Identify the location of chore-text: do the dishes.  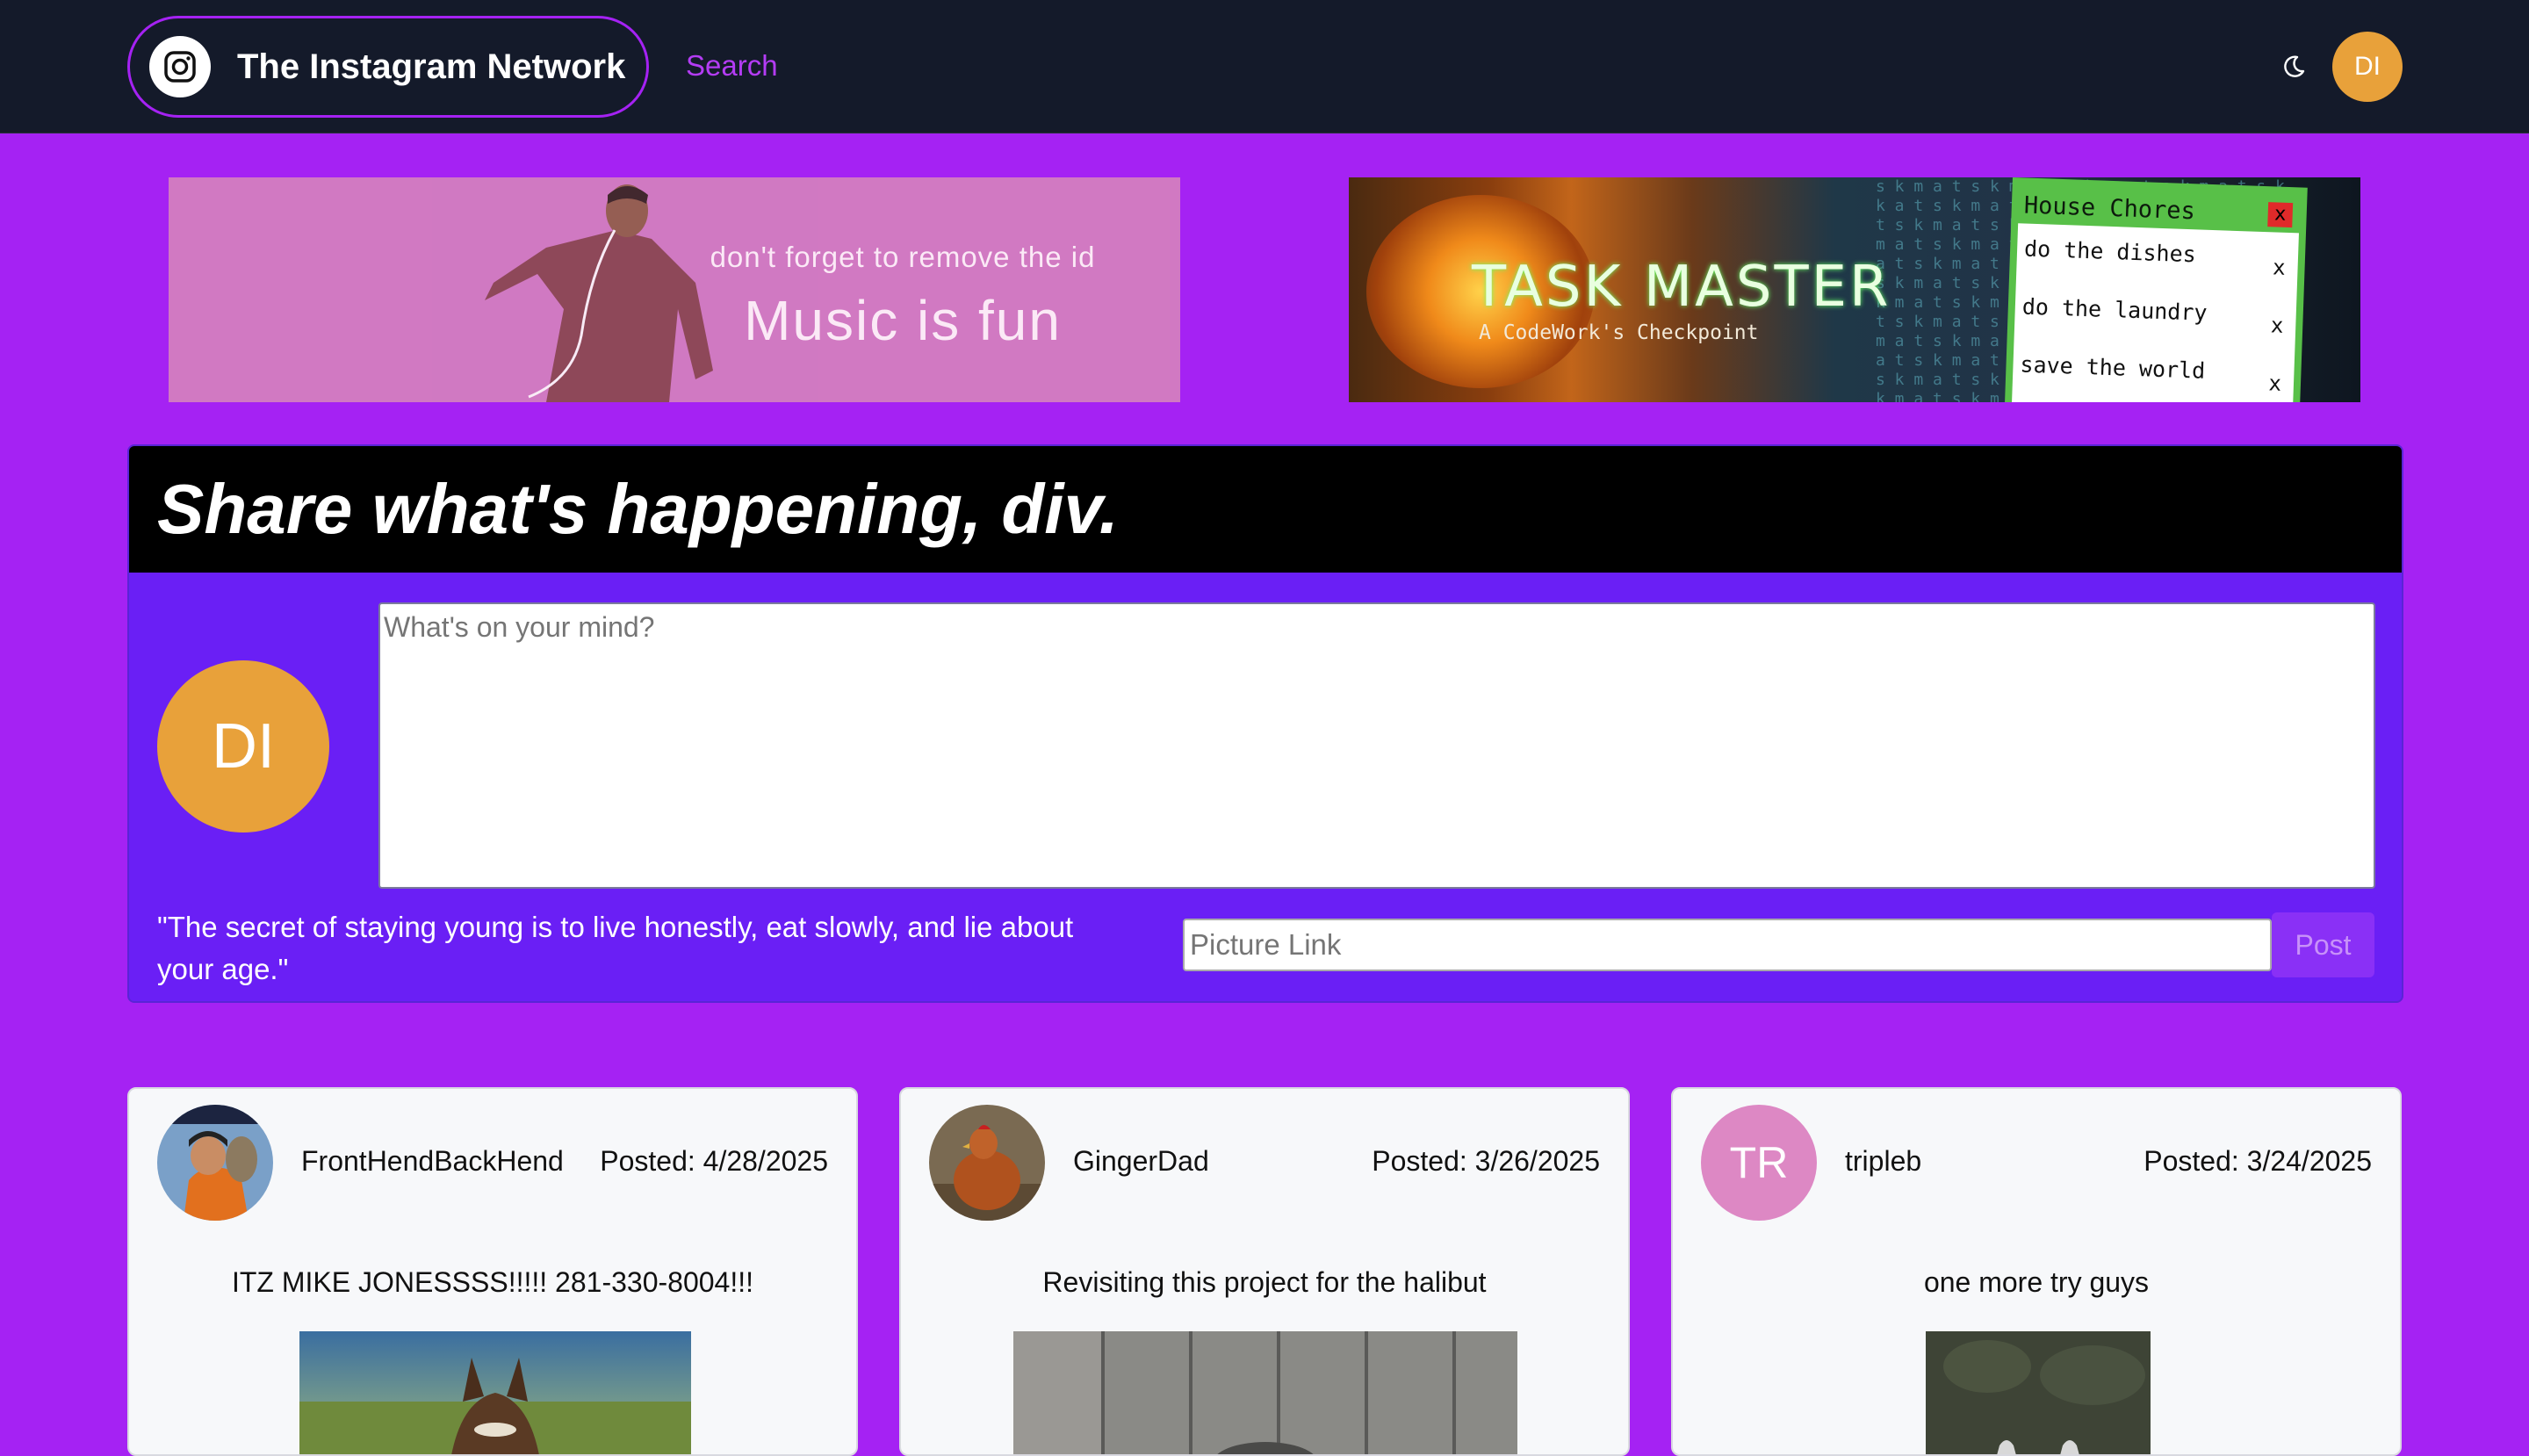
(2110, 251).